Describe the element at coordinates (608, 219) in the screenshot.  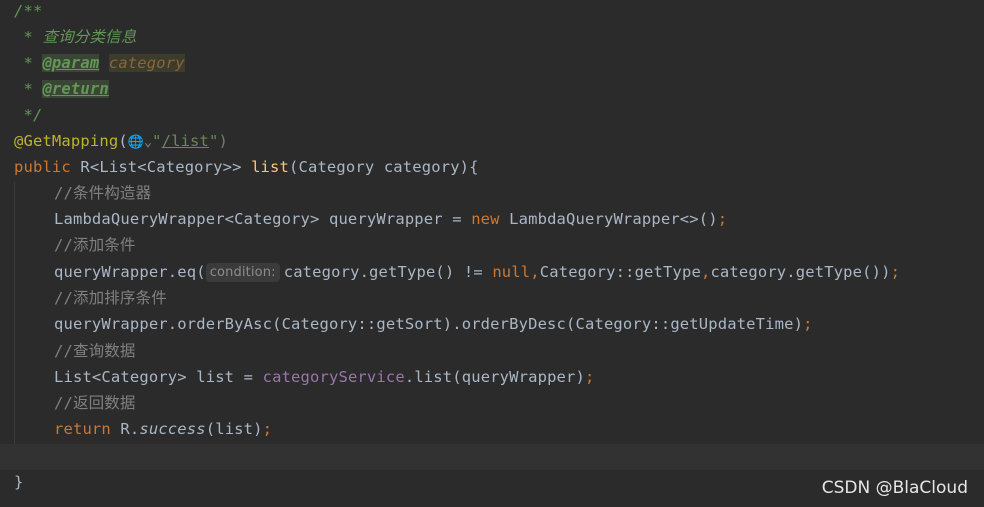
I see `code-text: LambdaQueryWrapper<>()` at that location.